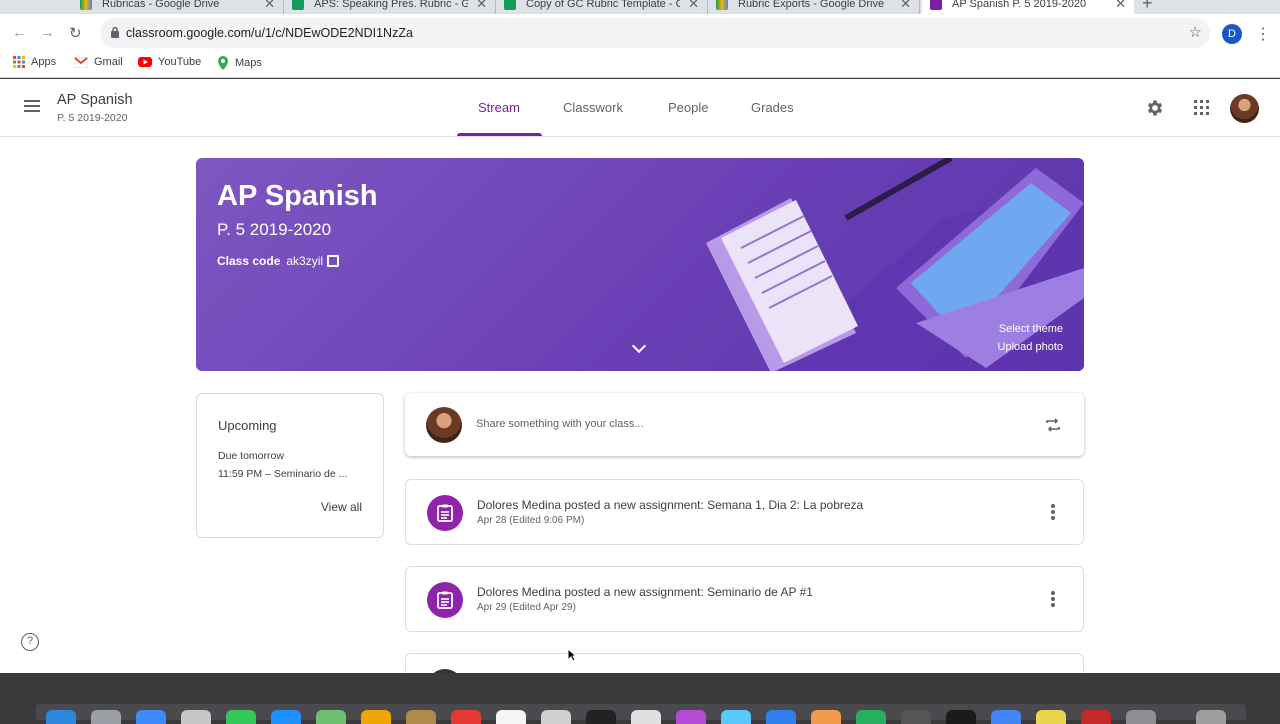 Image resolution: width=1280 pixels, height=724 pixels. I want to click on app-icon, so click(1096, 717).